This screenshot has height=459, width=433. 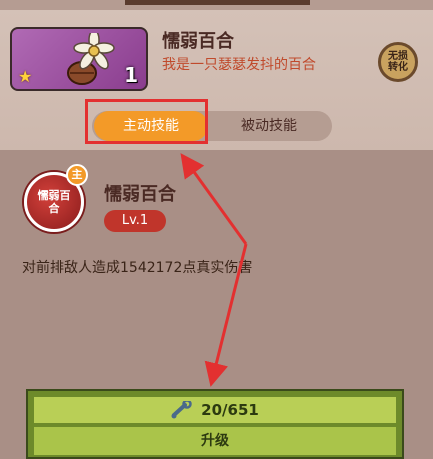 I want to click on tab-active-skill: 主动技能, so click(x=151, y=126).